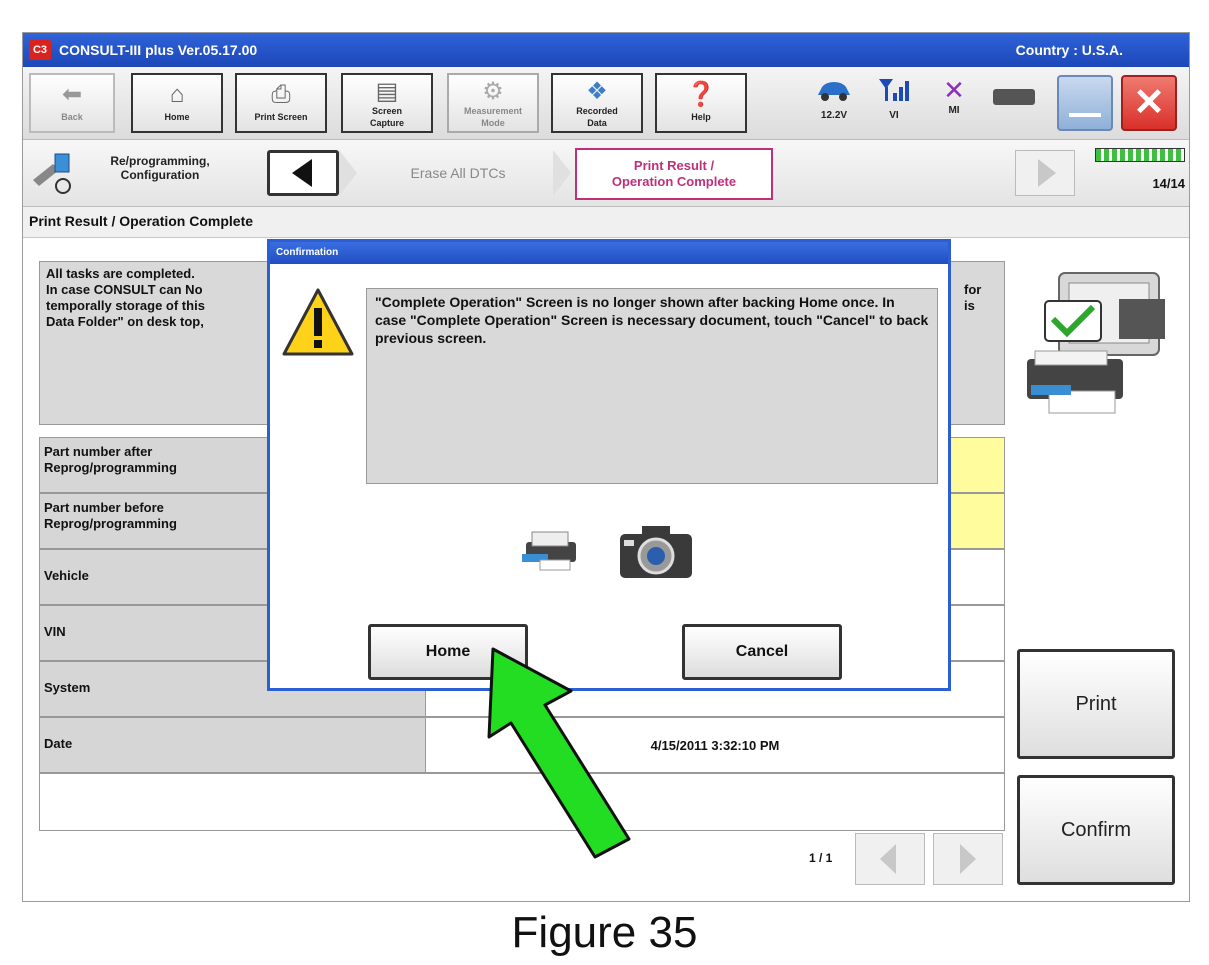  What do you see at coordinates (1085, 115) in the screenshot?
I see `minimize-icon` at bounding box center [1085, 115].